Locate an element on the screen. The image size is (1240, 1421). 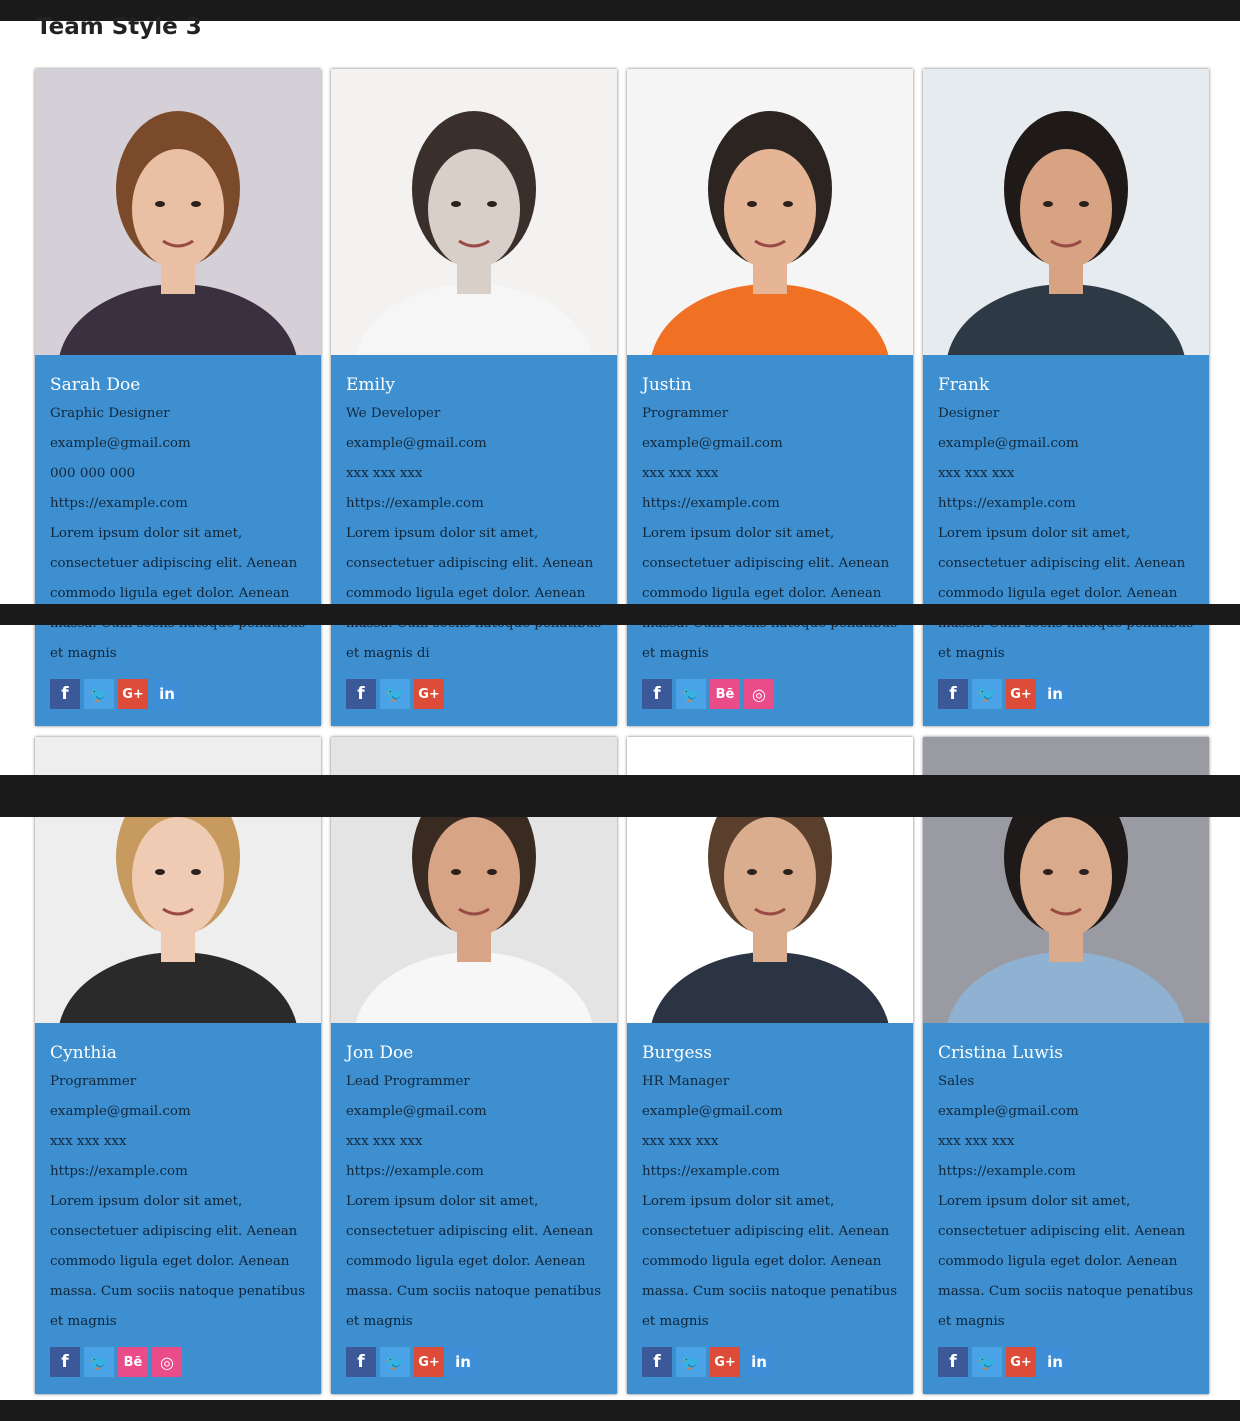
member-role: HR Manager is located at coordinates (686, 1081).